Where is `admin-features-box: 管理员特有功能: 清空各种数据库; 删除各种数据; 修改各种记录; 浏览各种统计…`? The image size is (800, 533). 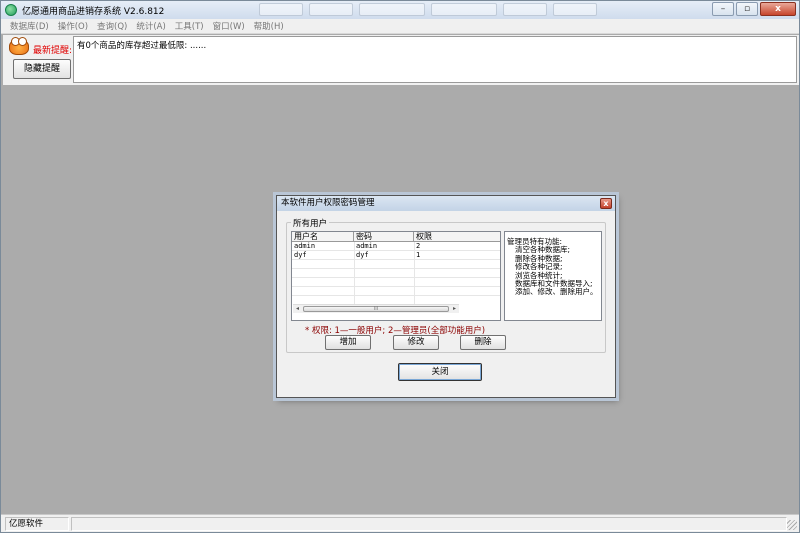
admin-features-box: 管理员特有功能: 清空各种数据库; 删除各种数据; 修改各种记录; 浏览各种统计… is located at coordinates (553, 276).